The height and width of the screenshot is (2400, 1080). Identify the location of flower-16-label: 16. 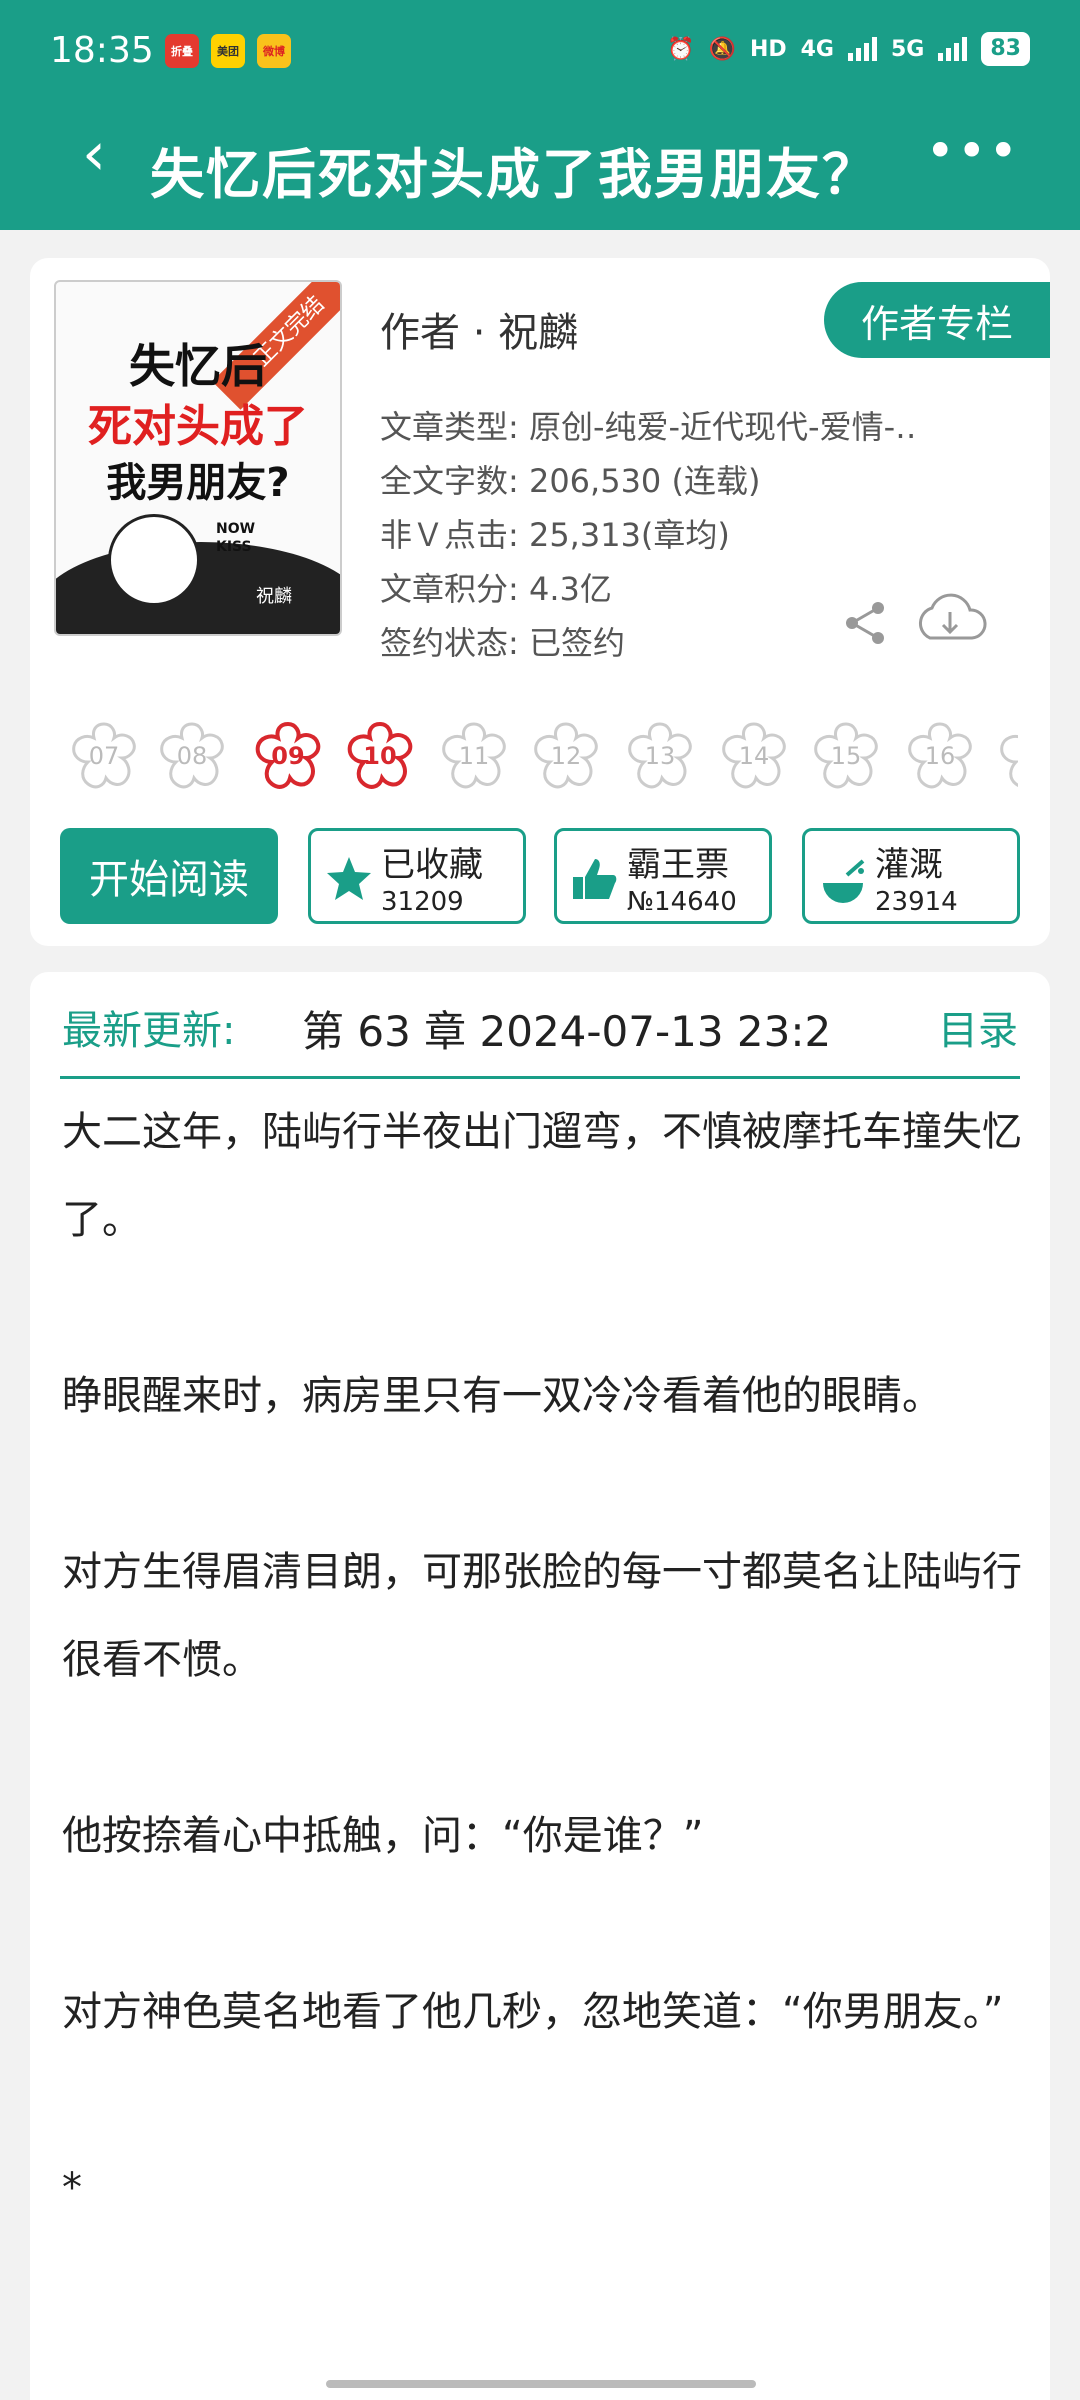
(940, 756).